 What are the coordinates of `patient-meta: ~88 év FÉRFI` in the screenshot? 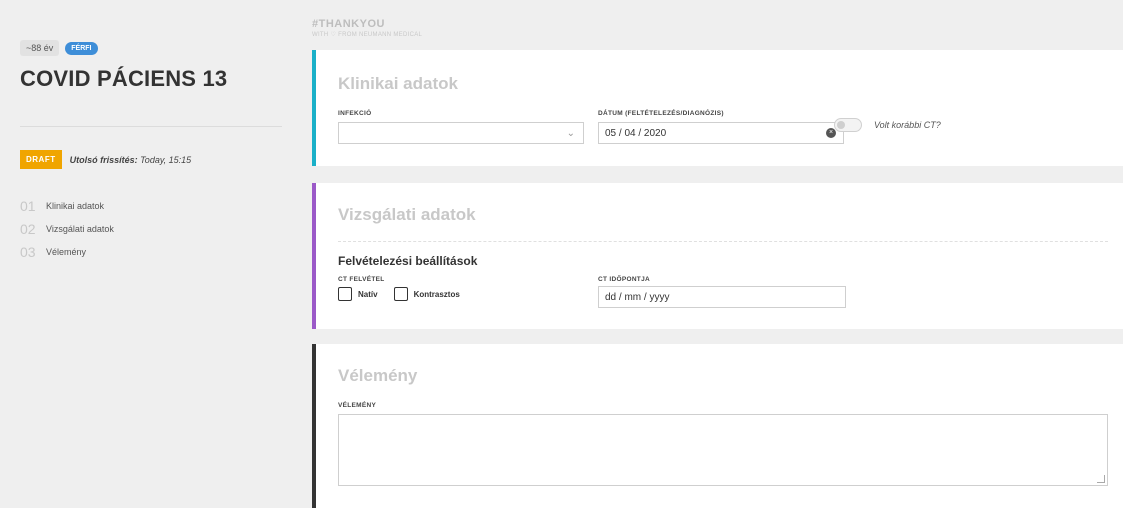 It's located at (59, 48).